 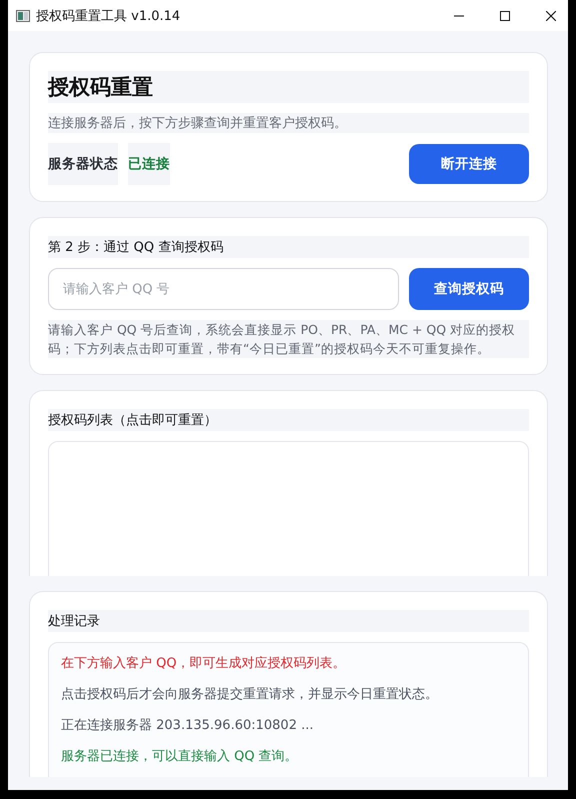 What do you see at coordinates (108, 16) in the screenshot?
I see `window-title: 授权码重置工具 v1.0.14` at bounding box center [108, 16].